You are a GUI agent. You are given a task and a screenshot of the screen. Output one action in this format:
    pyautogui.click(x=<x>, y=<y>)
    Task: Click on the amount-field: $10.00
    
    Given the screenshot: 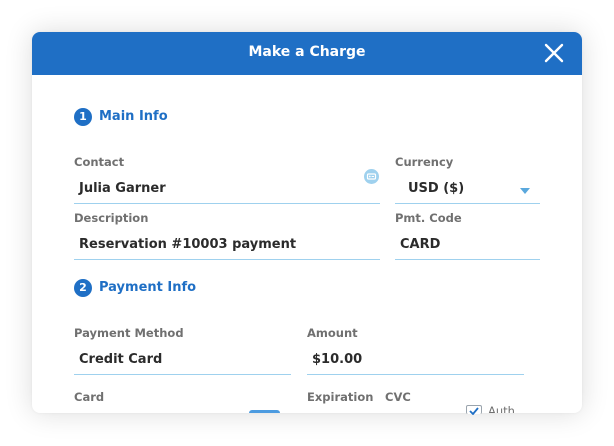 What is the action you would take?
    pyautogui.click(x=415, y=362)
    